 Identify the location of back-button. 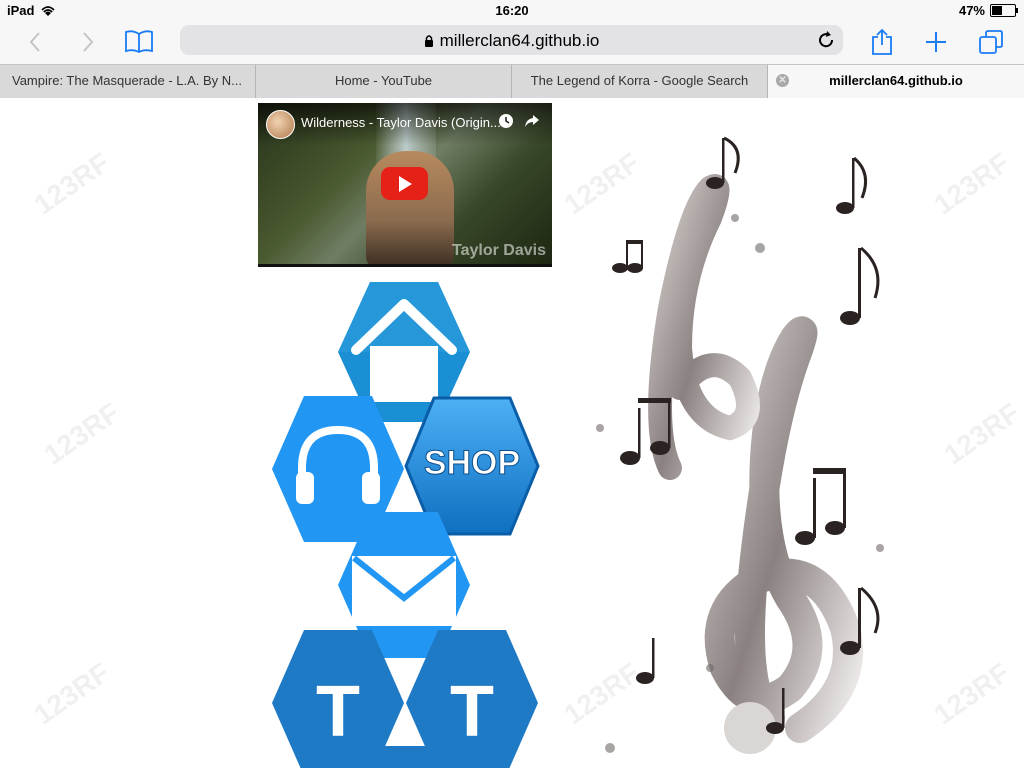
(35, 42).